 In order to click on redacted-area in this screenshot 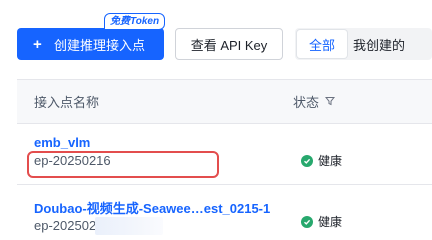, I will do `click(129, 226)`.